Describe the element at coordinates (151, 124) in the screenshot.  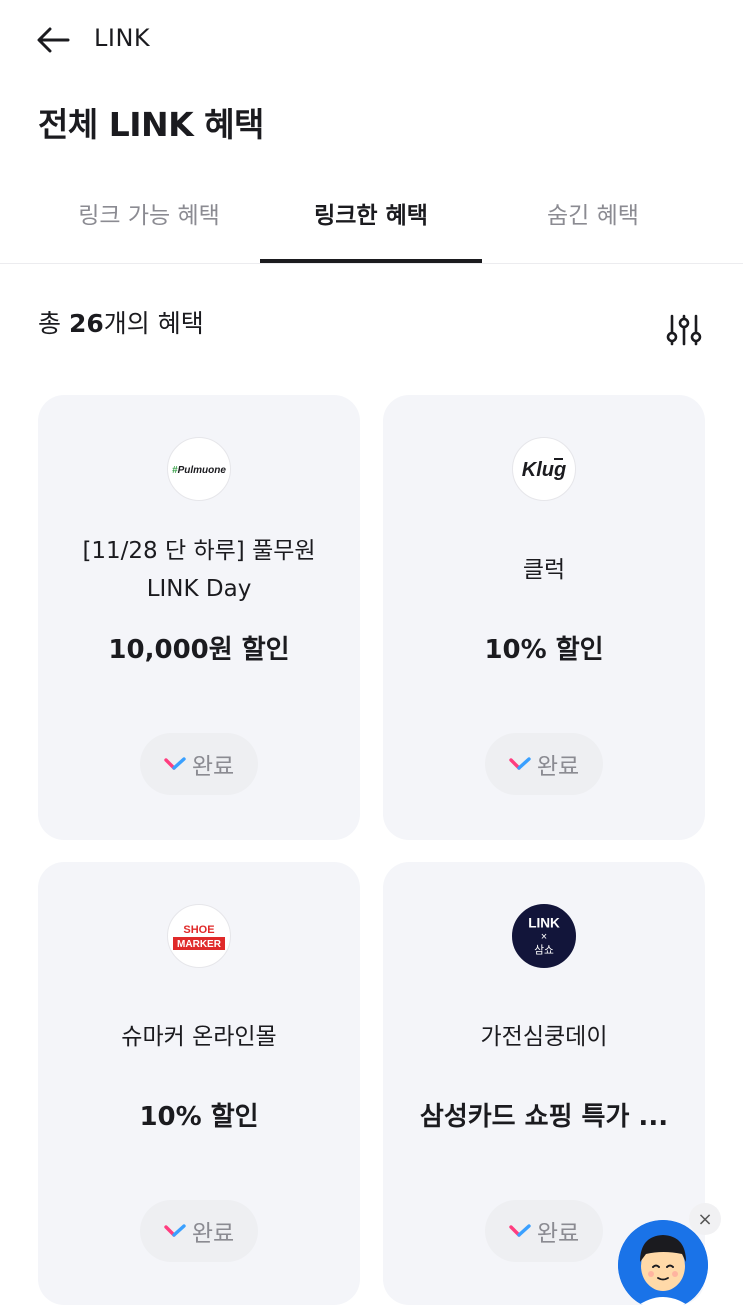
I see `page-title: 전체 LINK 혜택` at that location.